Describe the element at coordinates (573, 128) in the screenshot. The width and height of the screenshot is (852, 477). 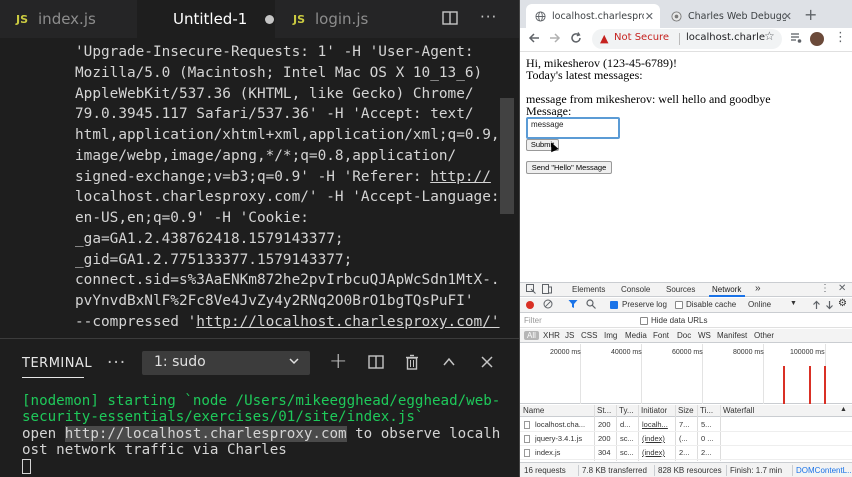
I see `message-textarea: message` at that location.